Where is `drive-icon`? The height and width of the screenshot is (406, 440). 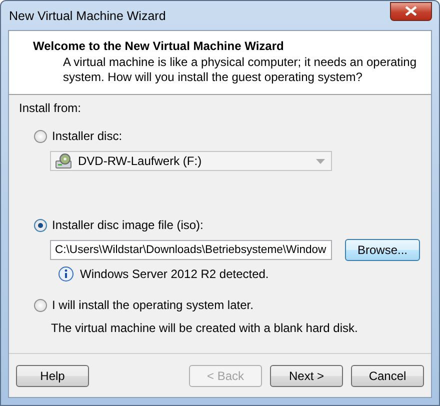
drive-icon is located at coordinates (64, 161).